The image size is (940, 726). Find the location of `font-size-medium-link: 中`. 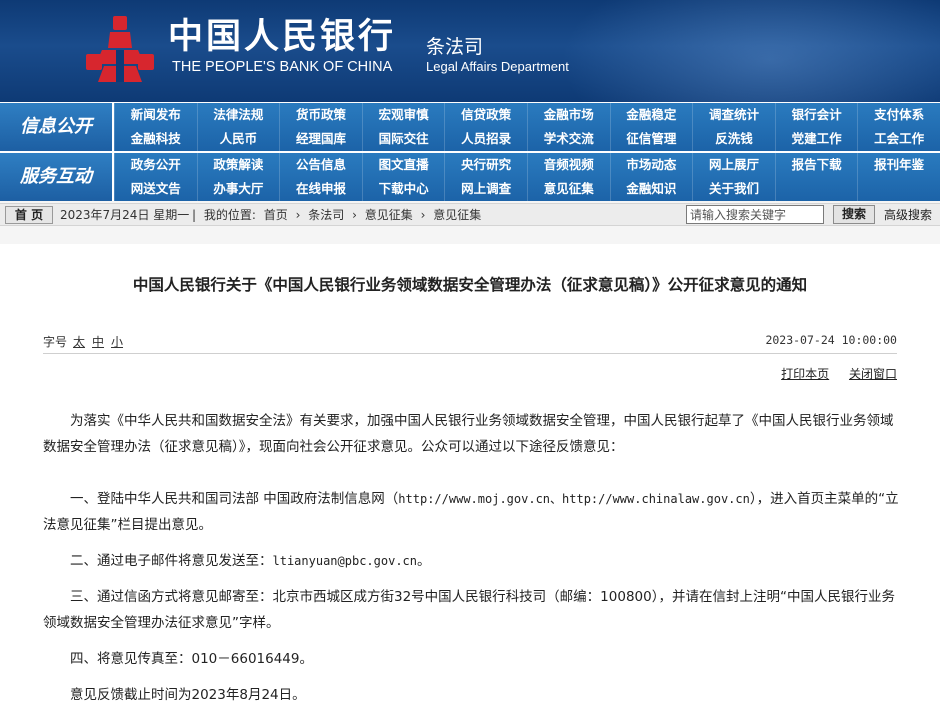

font-size-medium-link: 中 is located at coordinates (98, 341).